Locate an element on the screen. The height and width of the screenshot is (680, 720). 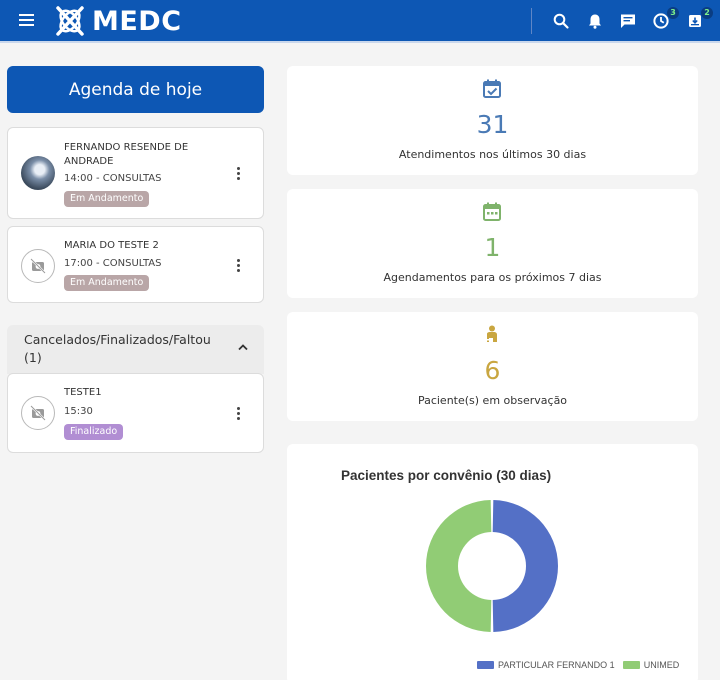
closed-section-header: Cancelados/Finalizados/Faltou (1) is located at coordinates (135, 349).